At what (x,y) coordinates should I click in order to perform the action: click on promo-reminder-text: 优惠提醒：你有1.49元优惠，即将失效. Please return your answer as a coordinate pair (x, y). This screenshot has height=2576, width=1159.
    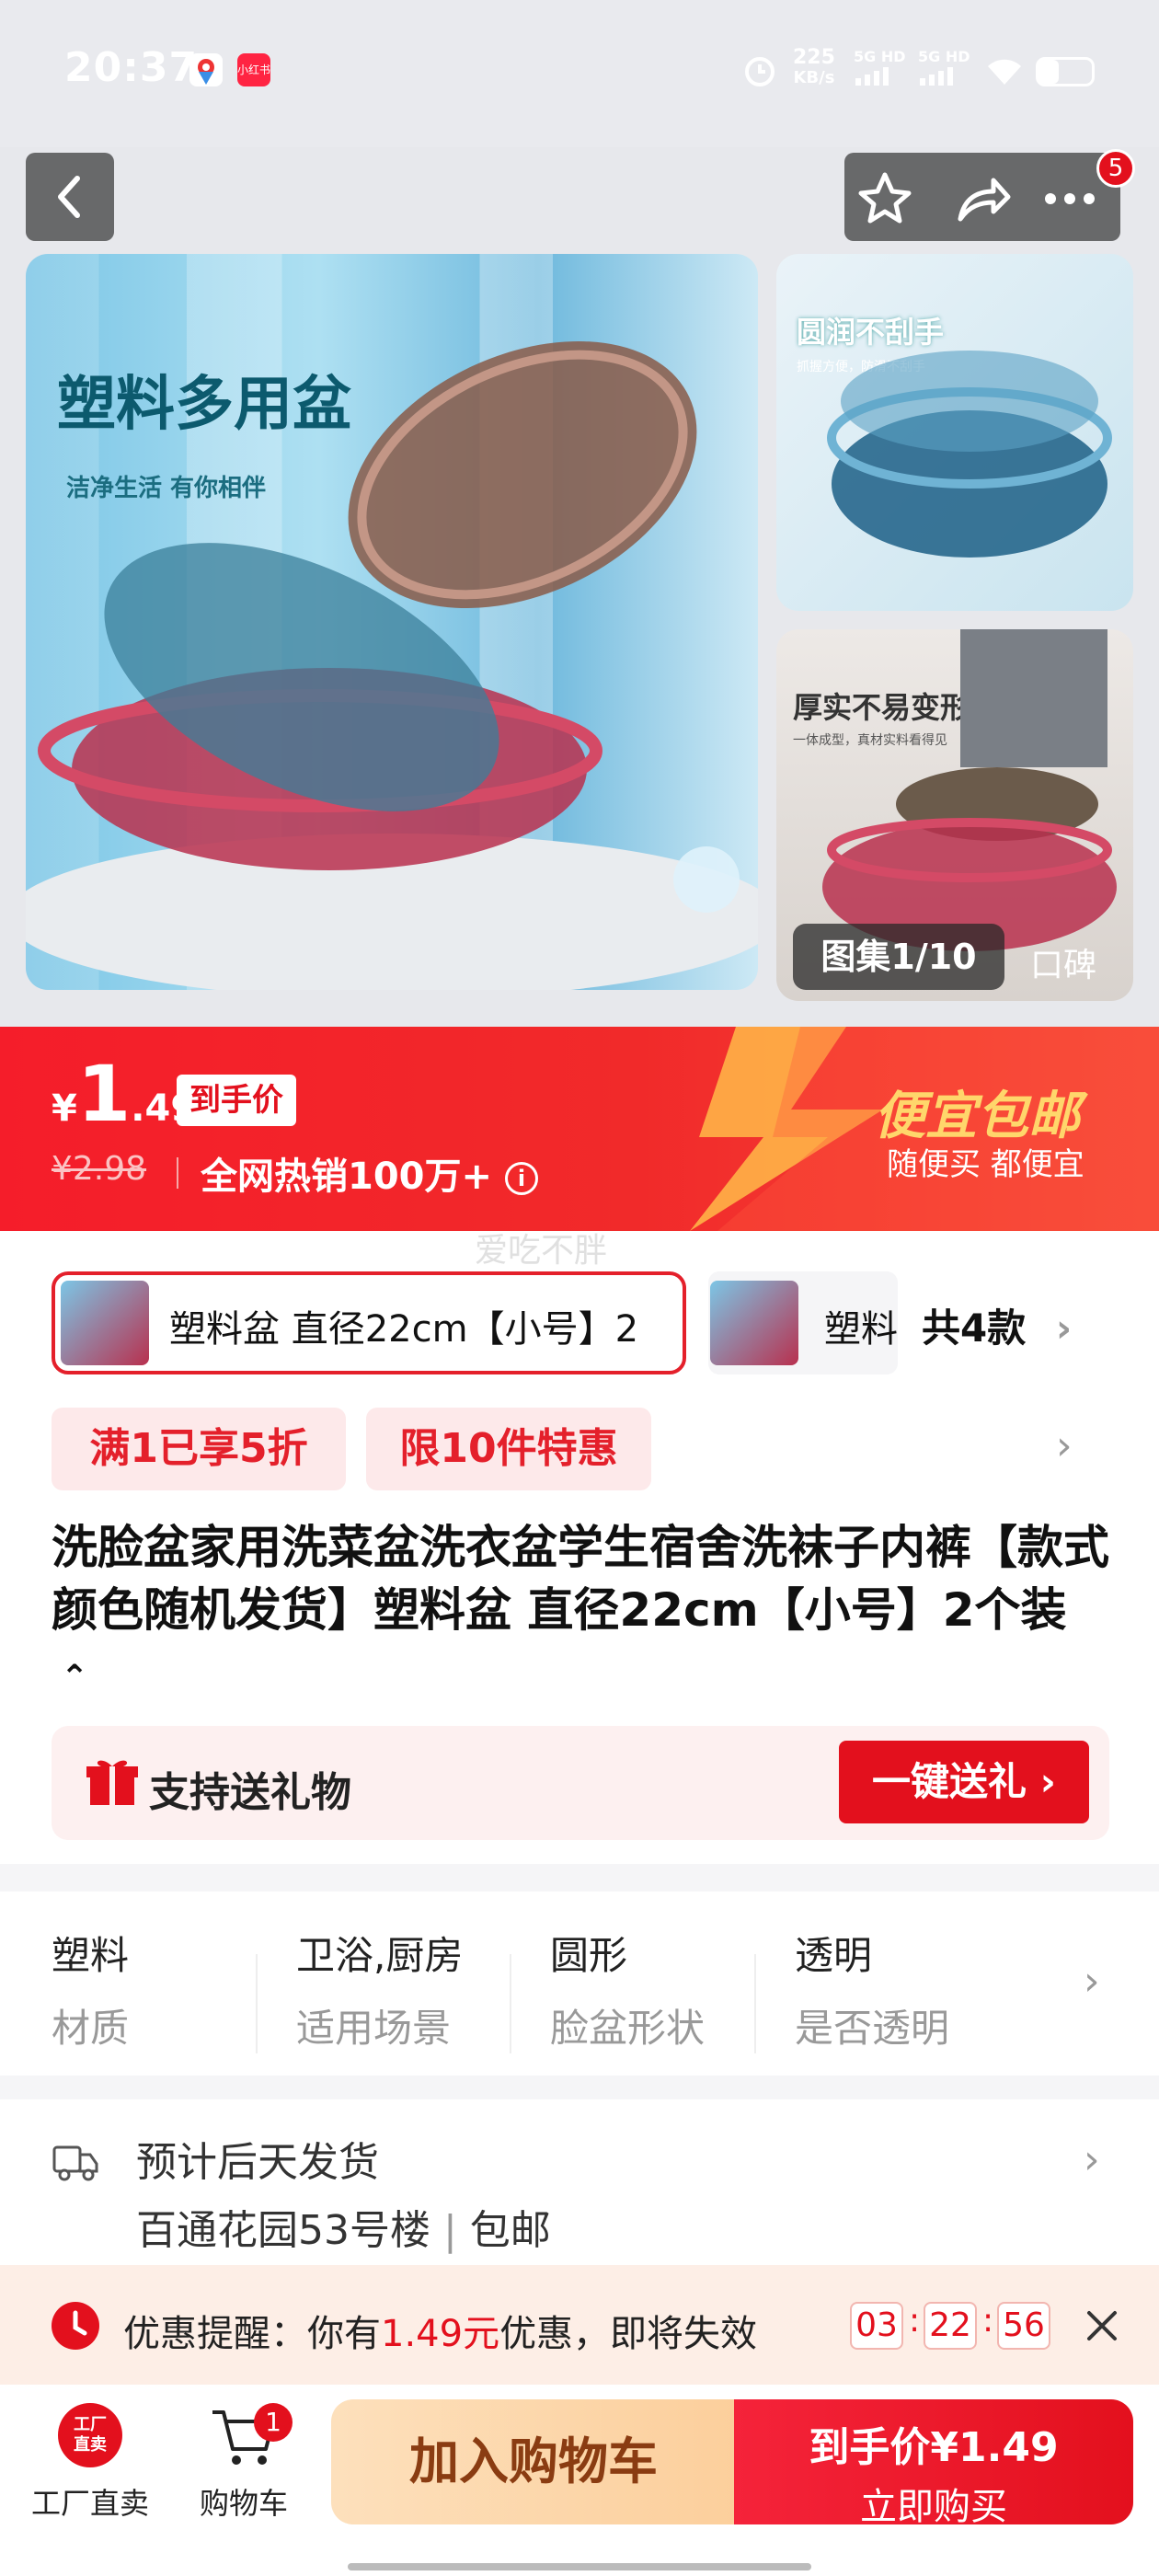
    Looking at the image, I should click on (440, 2330).